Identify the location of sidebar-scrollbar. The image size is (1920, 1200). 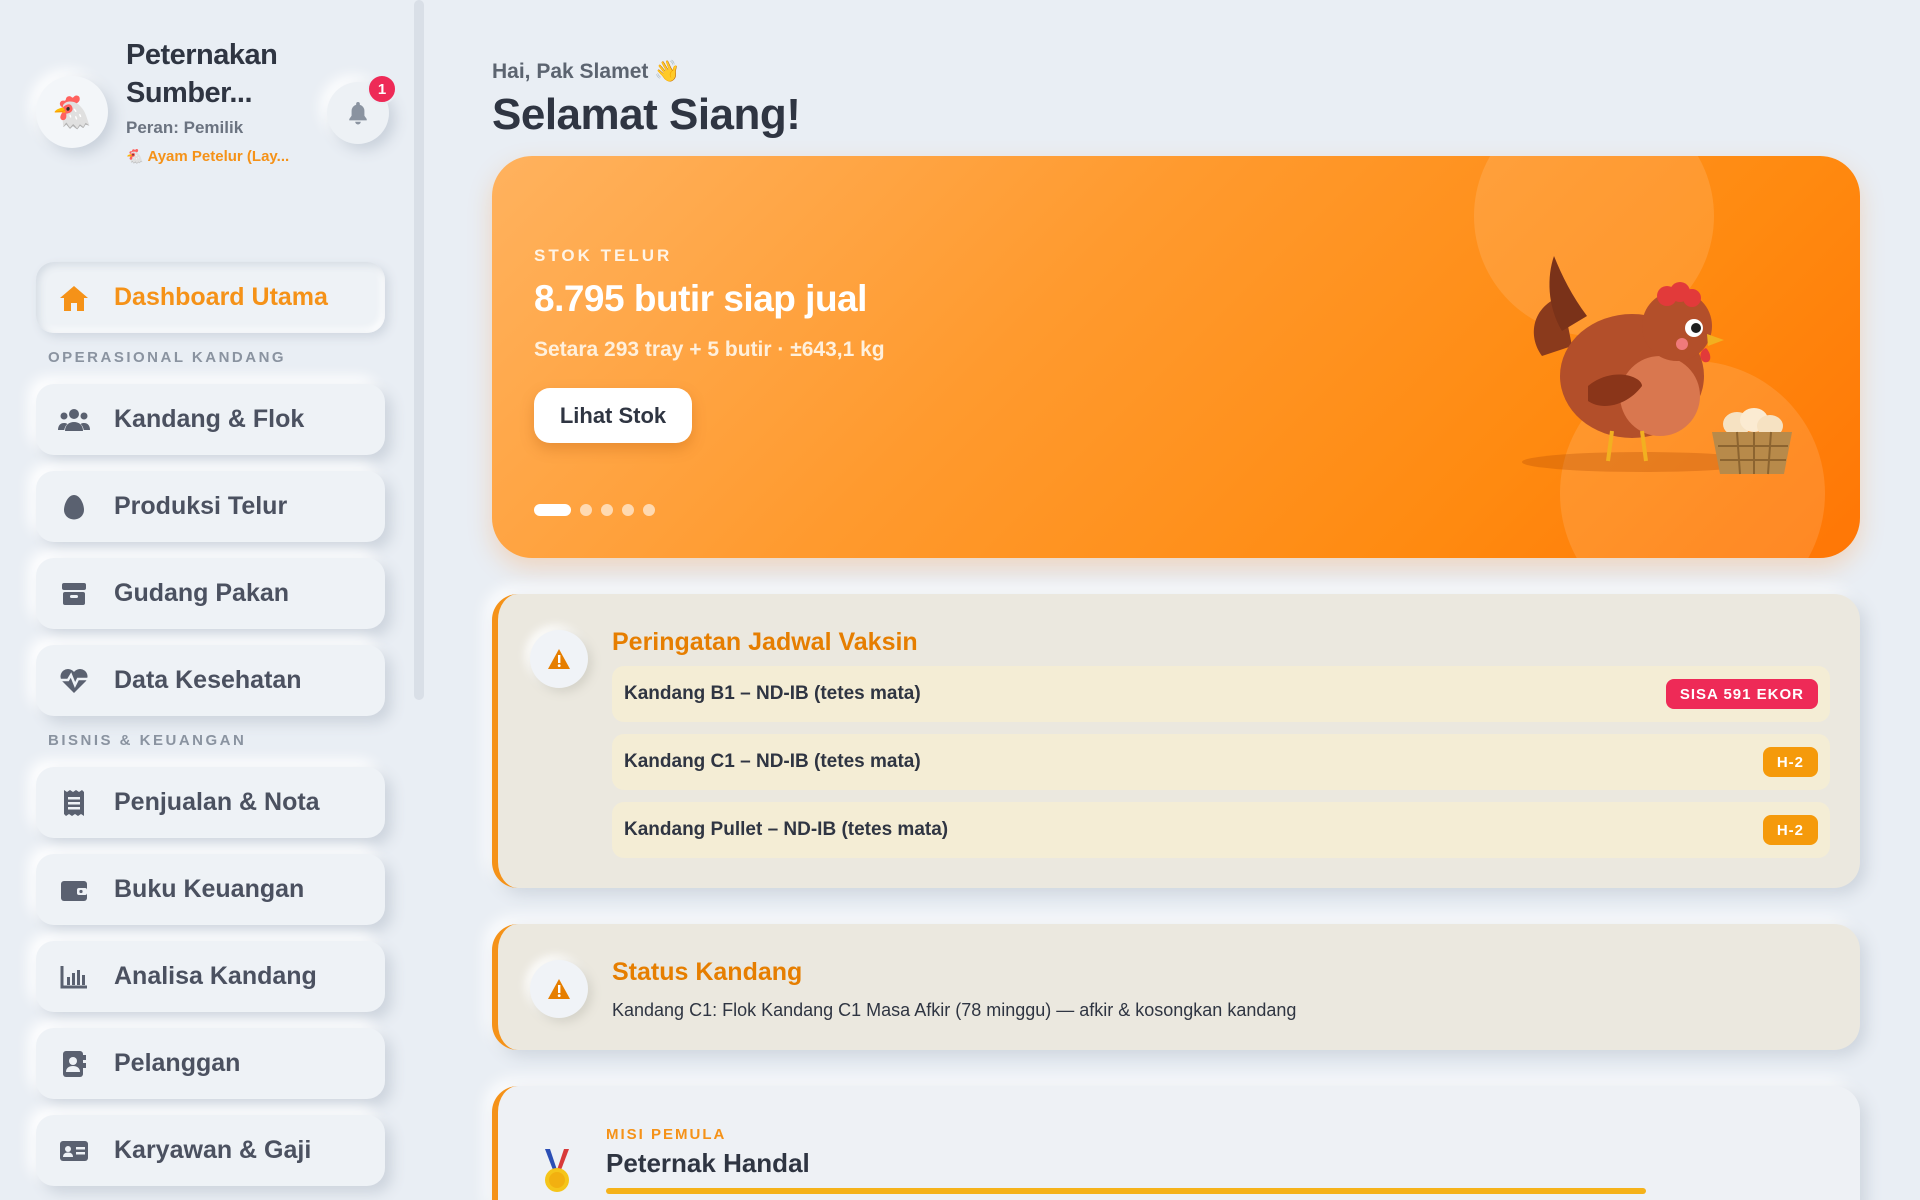
(419, 350).